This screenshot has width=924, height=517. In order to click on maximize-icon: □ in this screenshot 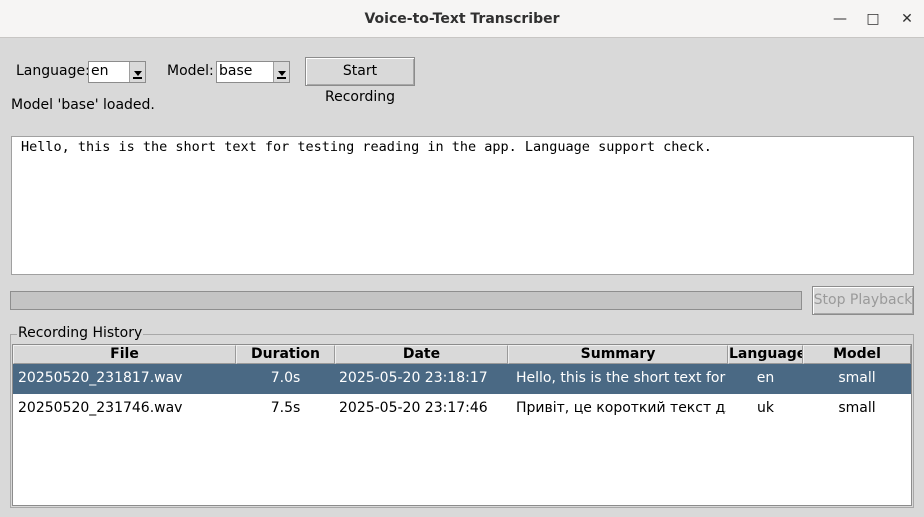, I will do `click(873, 19)`.